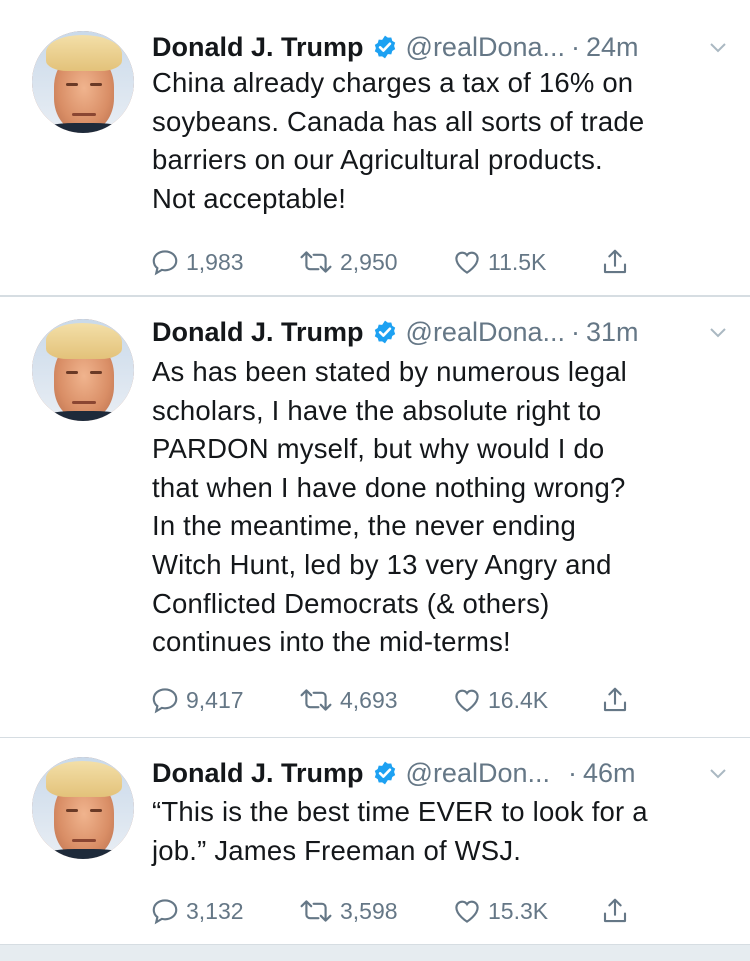 Image resolution: width=750 pixels, height=961 pixels. I want to click on like-count: 15.3K, so click(518, 910).